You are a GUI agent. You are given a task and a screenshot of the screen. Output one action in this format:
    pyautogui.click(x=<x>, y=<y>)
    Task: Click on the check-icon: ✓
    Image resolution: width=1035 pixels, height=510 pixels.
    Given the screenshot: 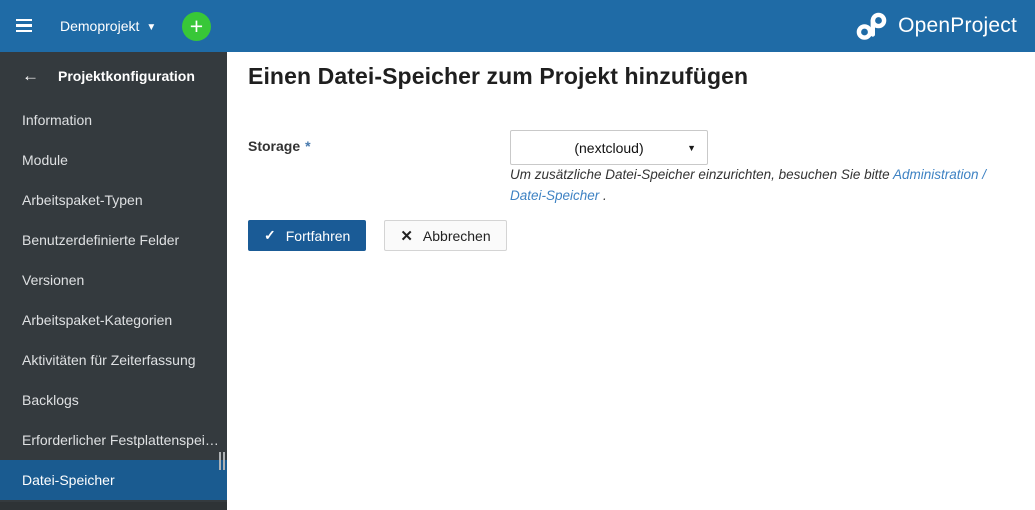 What is the action you would take?
    pyautogui.click(x=270, y=235)
    